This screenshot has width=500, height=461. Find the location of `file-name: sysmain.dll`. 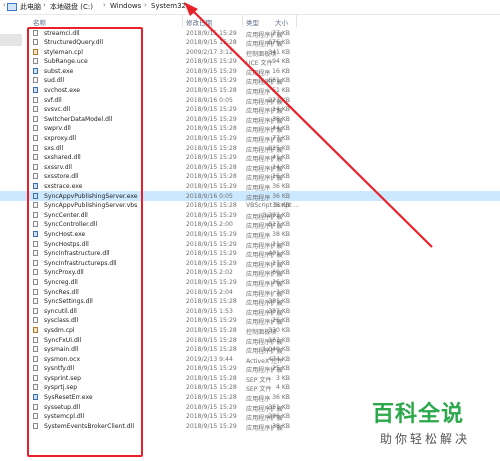

file-name: sysmain.dll is located at coordinates (61, 350).